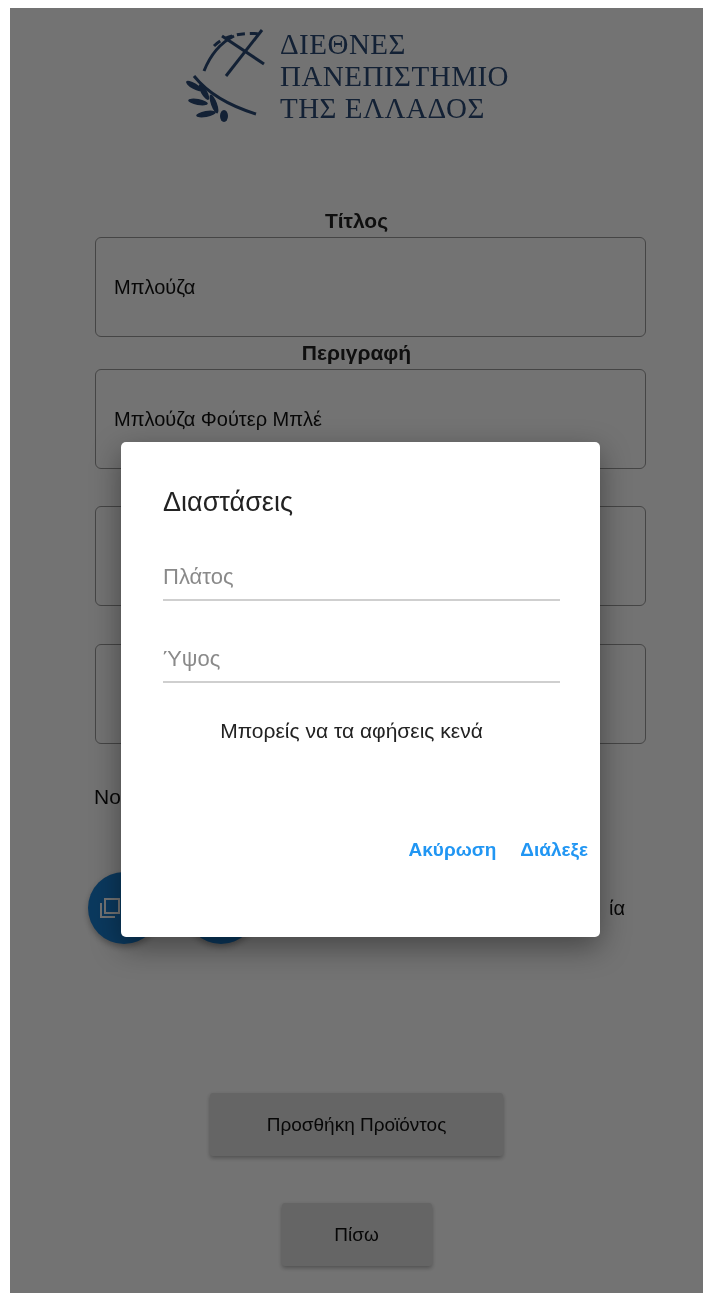 This screenshot has height=1293, width=703. I want to click on dimension-input: Πλάτος, so click(361, 578).